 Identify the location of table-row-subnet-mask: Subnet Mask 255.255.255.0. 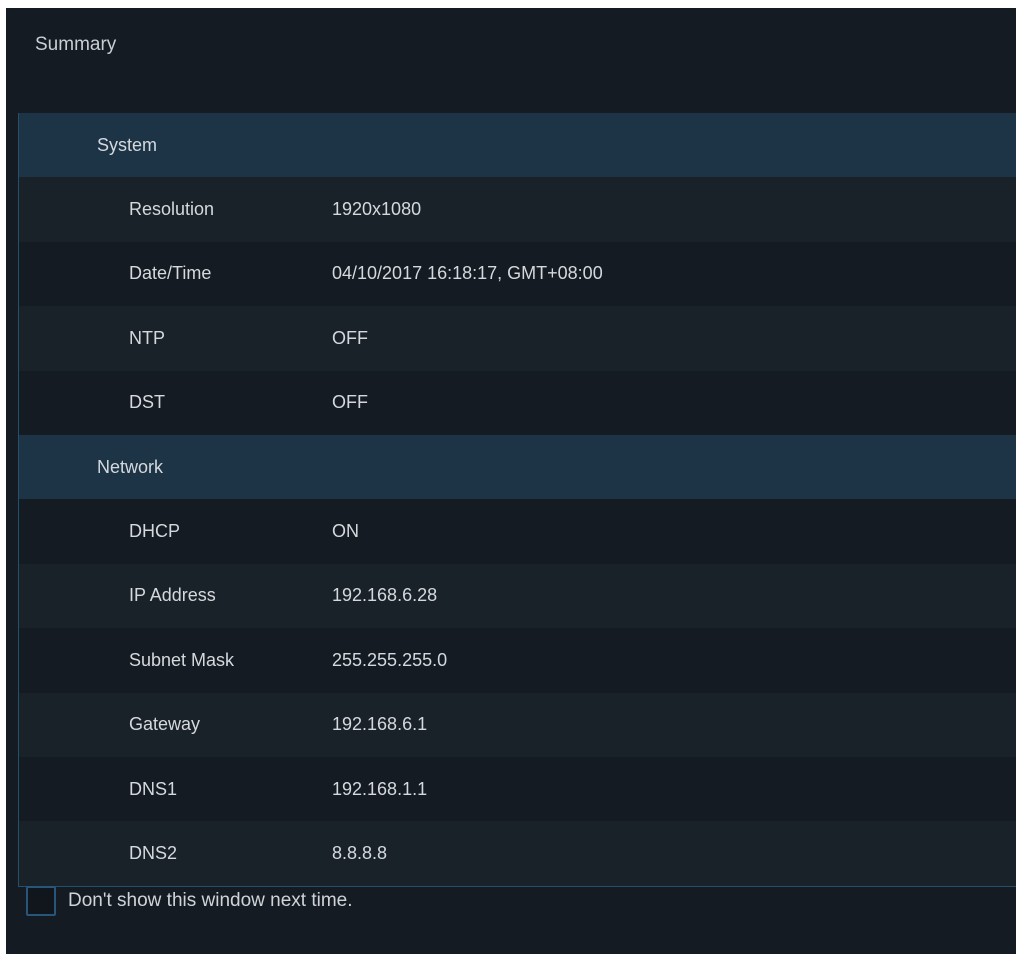
(517, 660).